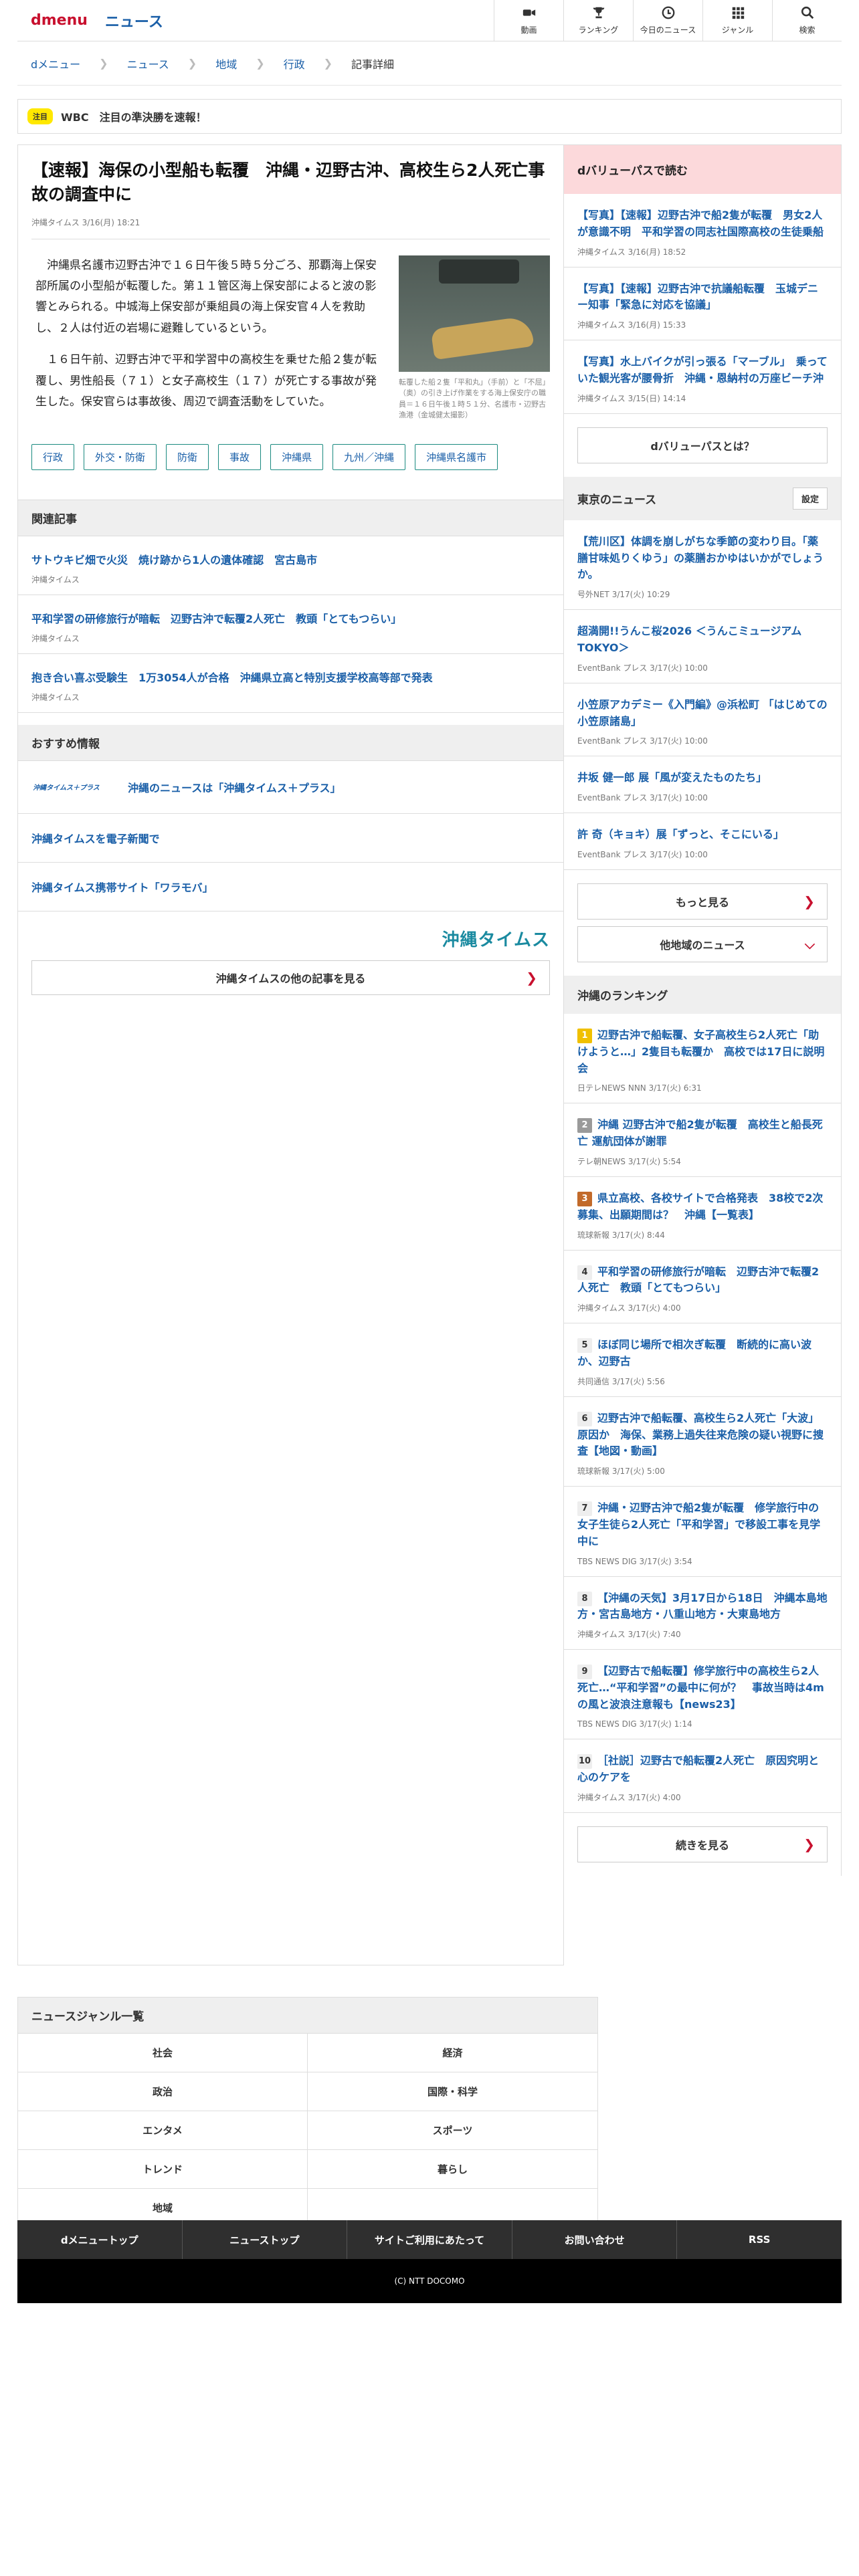  I want to click on clock-icon, so click(668, 12).